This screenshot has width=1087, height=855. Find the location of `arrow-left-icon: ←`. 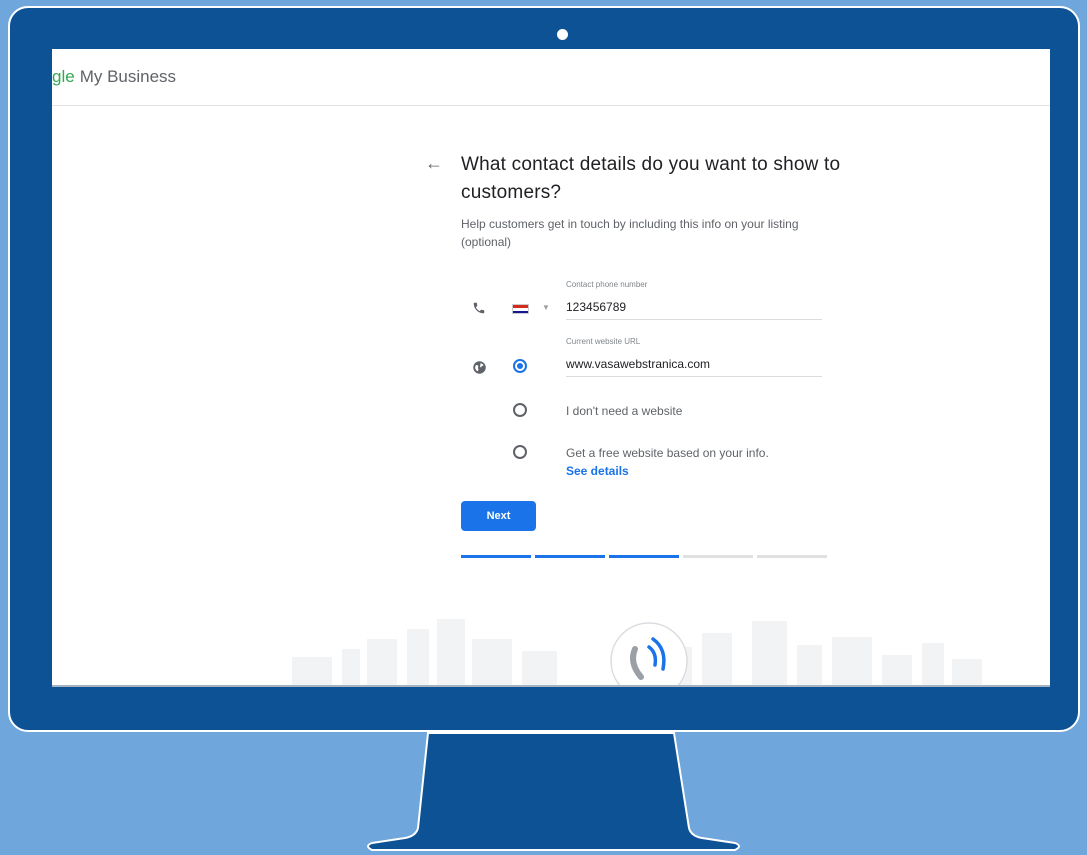

arrow-left-icon: ← is located at coordinates (434, 163).